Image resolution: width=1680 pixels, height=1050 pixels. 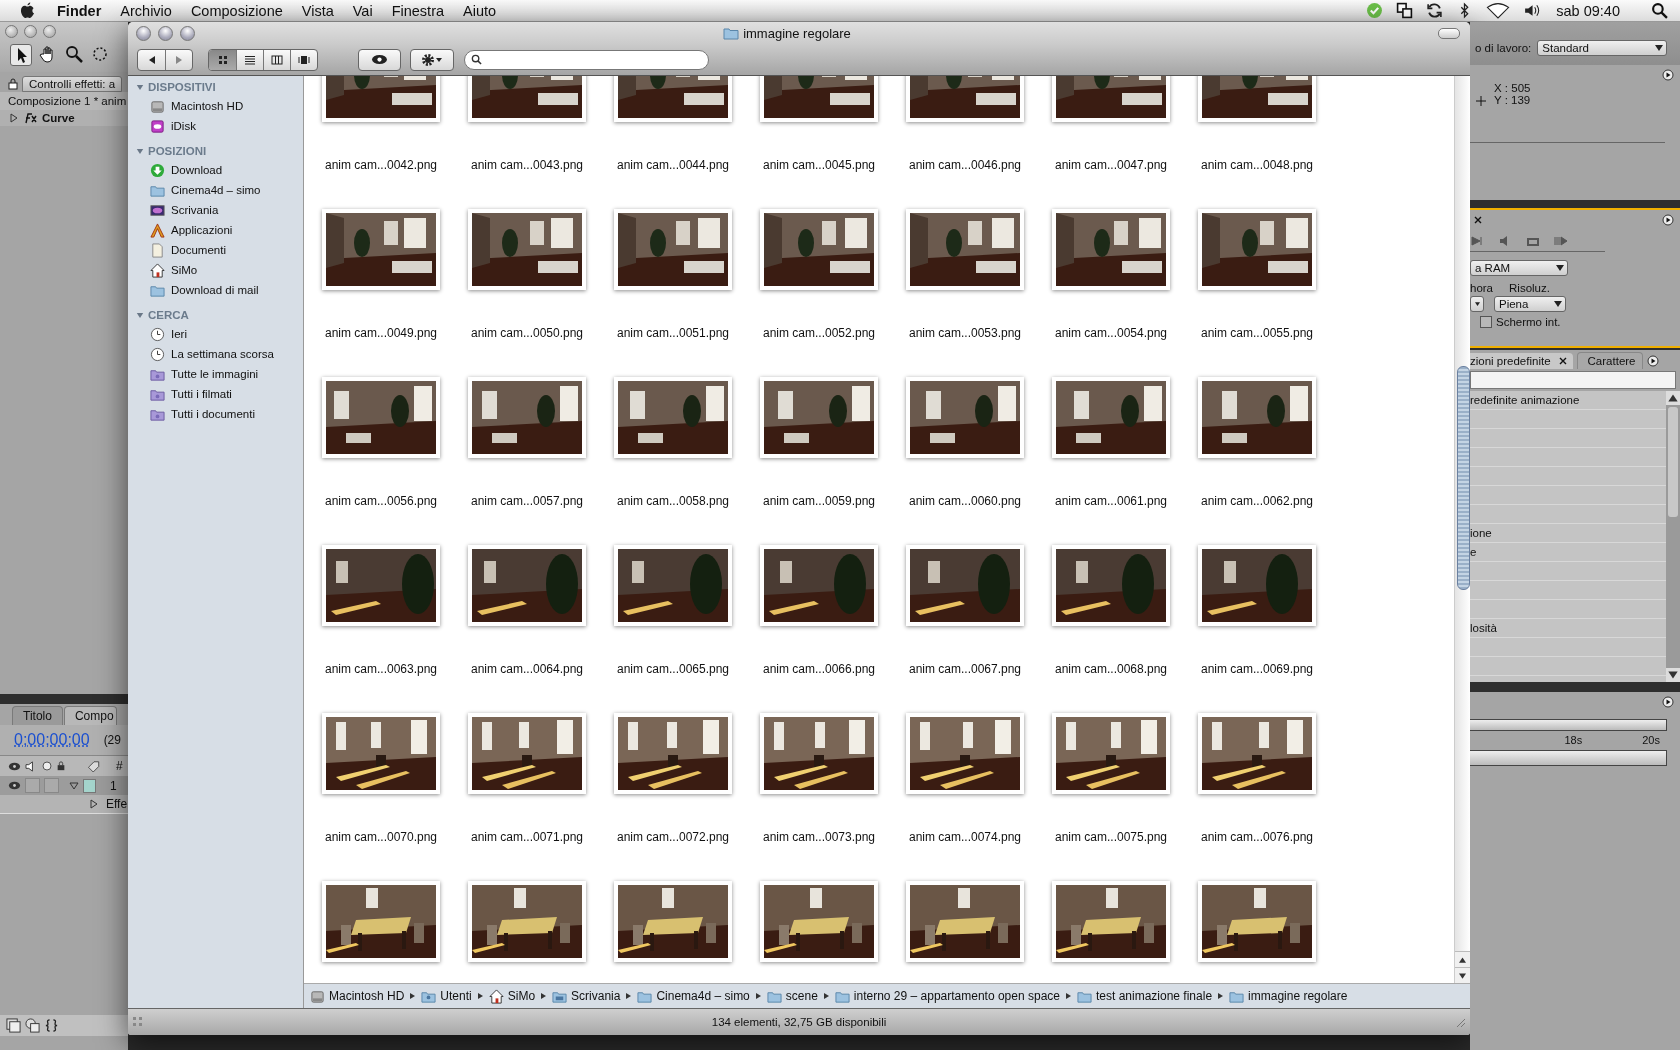 I want to click on checkbox-label: Schermo int., so click(x=1528, y=322).